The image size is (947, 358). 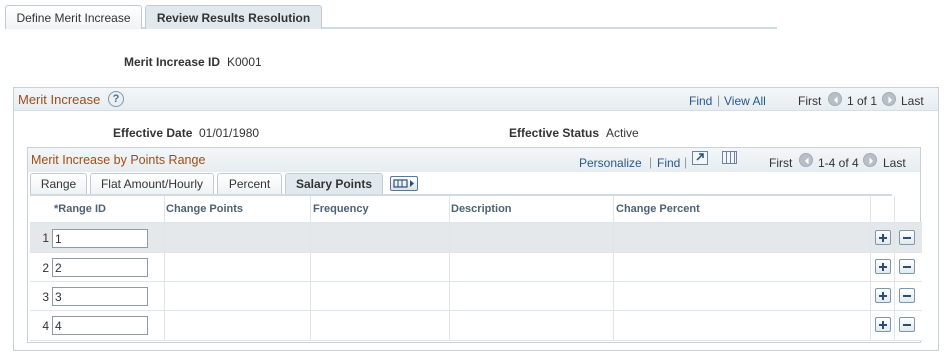 What do you see at coordinates (59, 99) in the screenshot?
I see `merit-increase-title: Merit Increase` at bounding box center [59, 99].